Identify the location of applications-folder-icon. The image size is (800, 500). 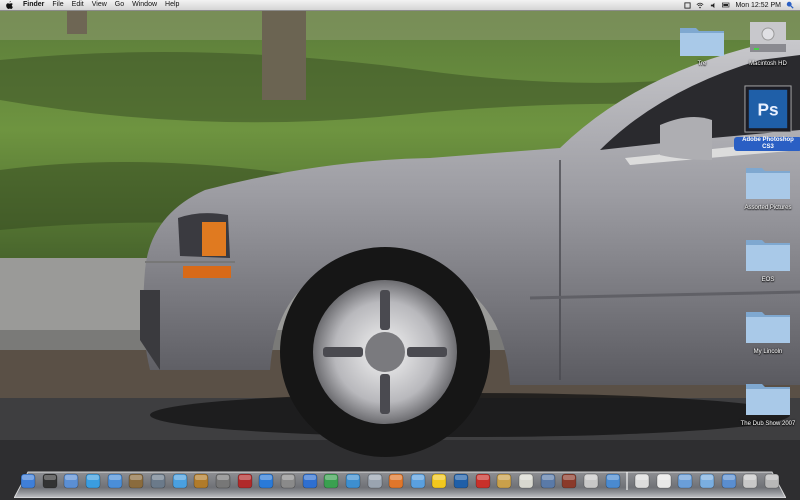
(729, 481).